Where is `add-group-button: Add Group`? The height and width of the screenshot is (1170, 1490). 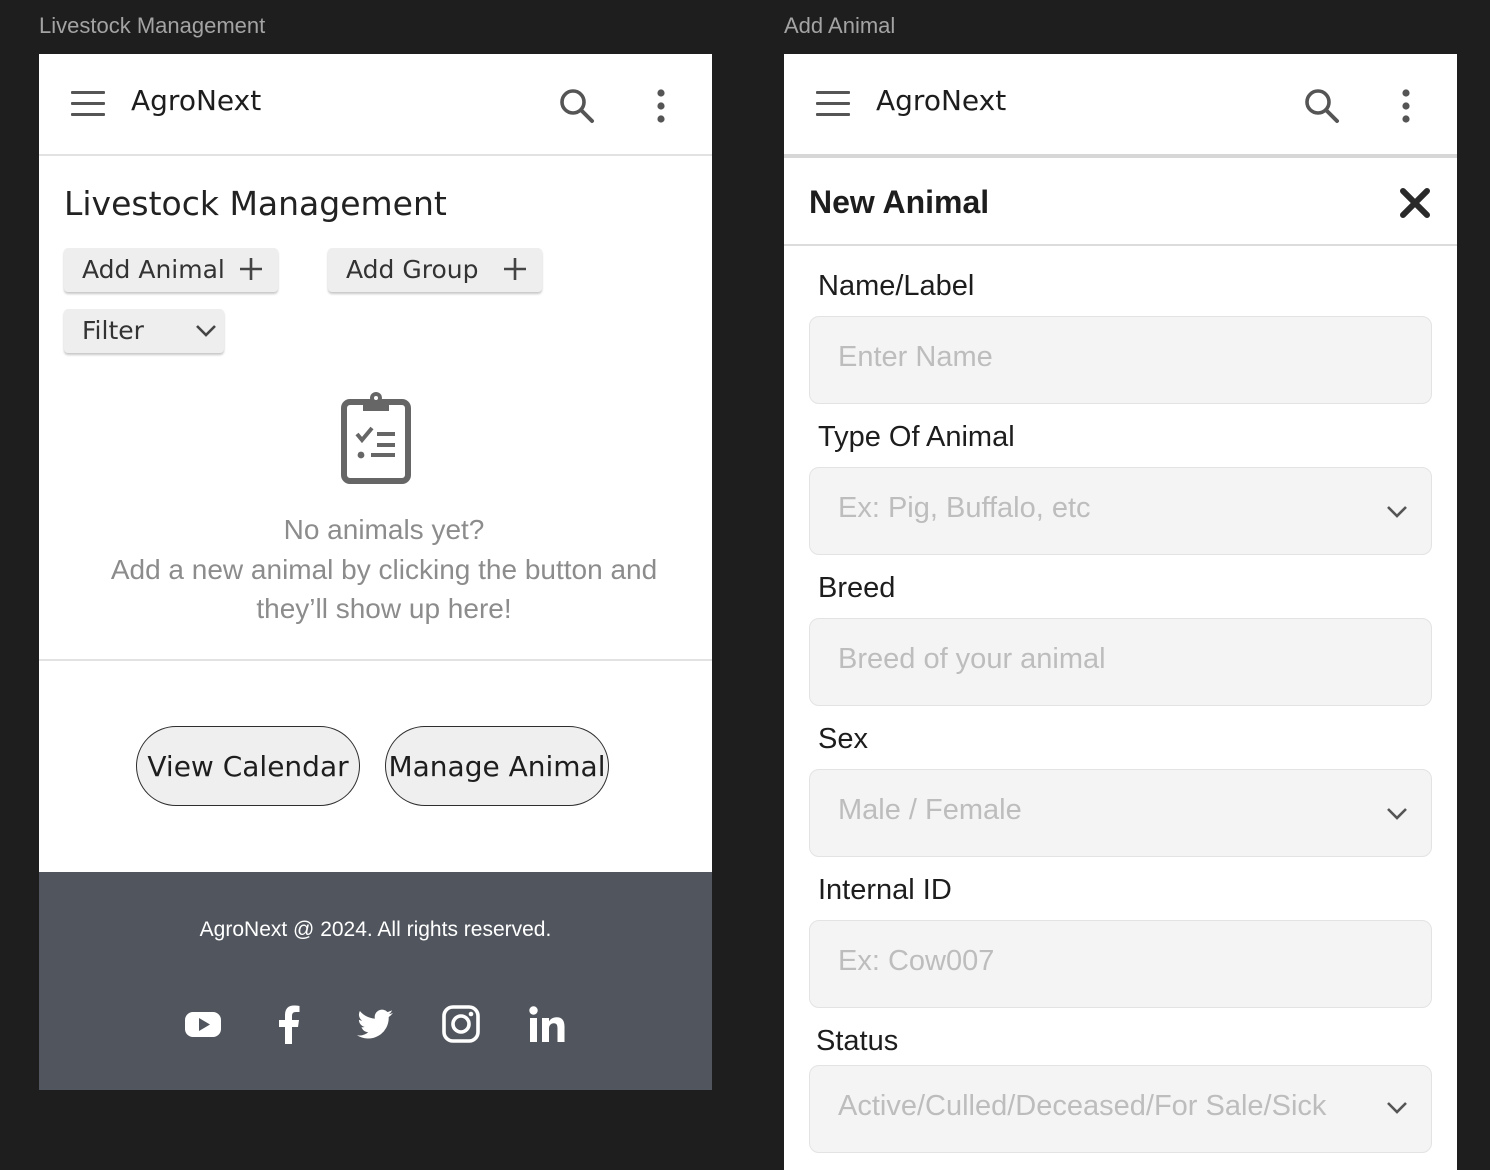 add-group-button: Add Group is located at coordinates (435, 270).